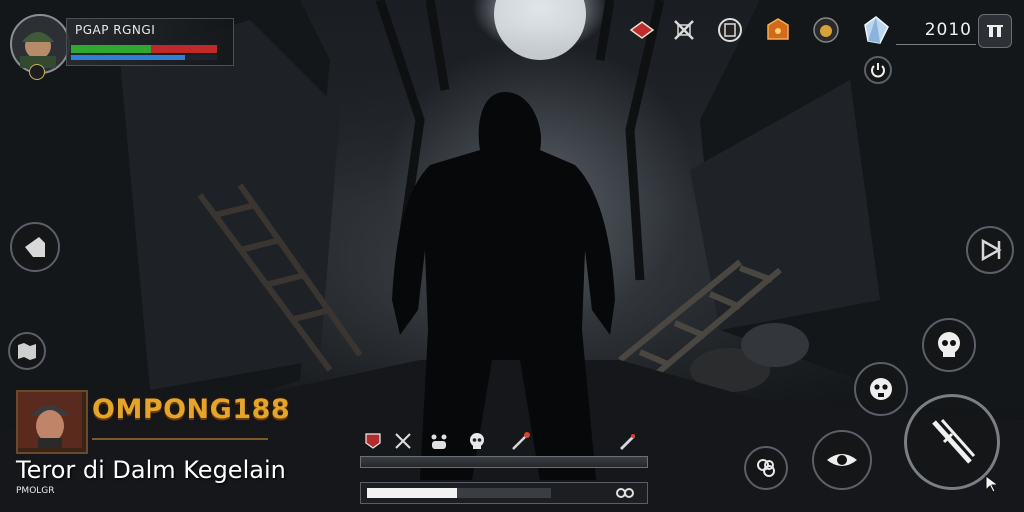 This screenshot has width=1024, height=512. What do you see at coordinates (412, 493) in the screenshot?
I see `stamina-bar-fill` at bounding box center [412, 493].